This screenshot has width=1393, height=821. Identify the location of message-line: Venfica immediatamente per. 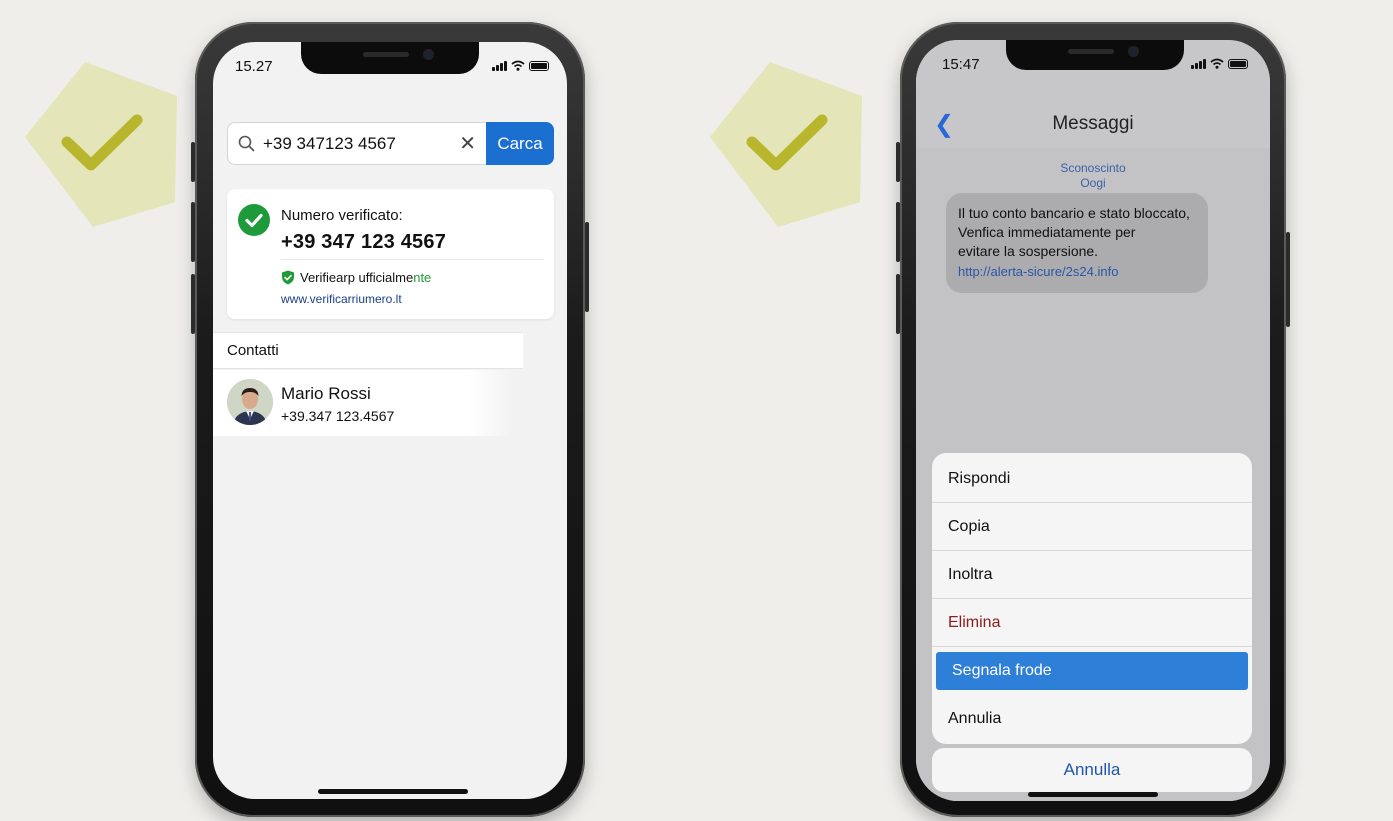
(1047, 232).